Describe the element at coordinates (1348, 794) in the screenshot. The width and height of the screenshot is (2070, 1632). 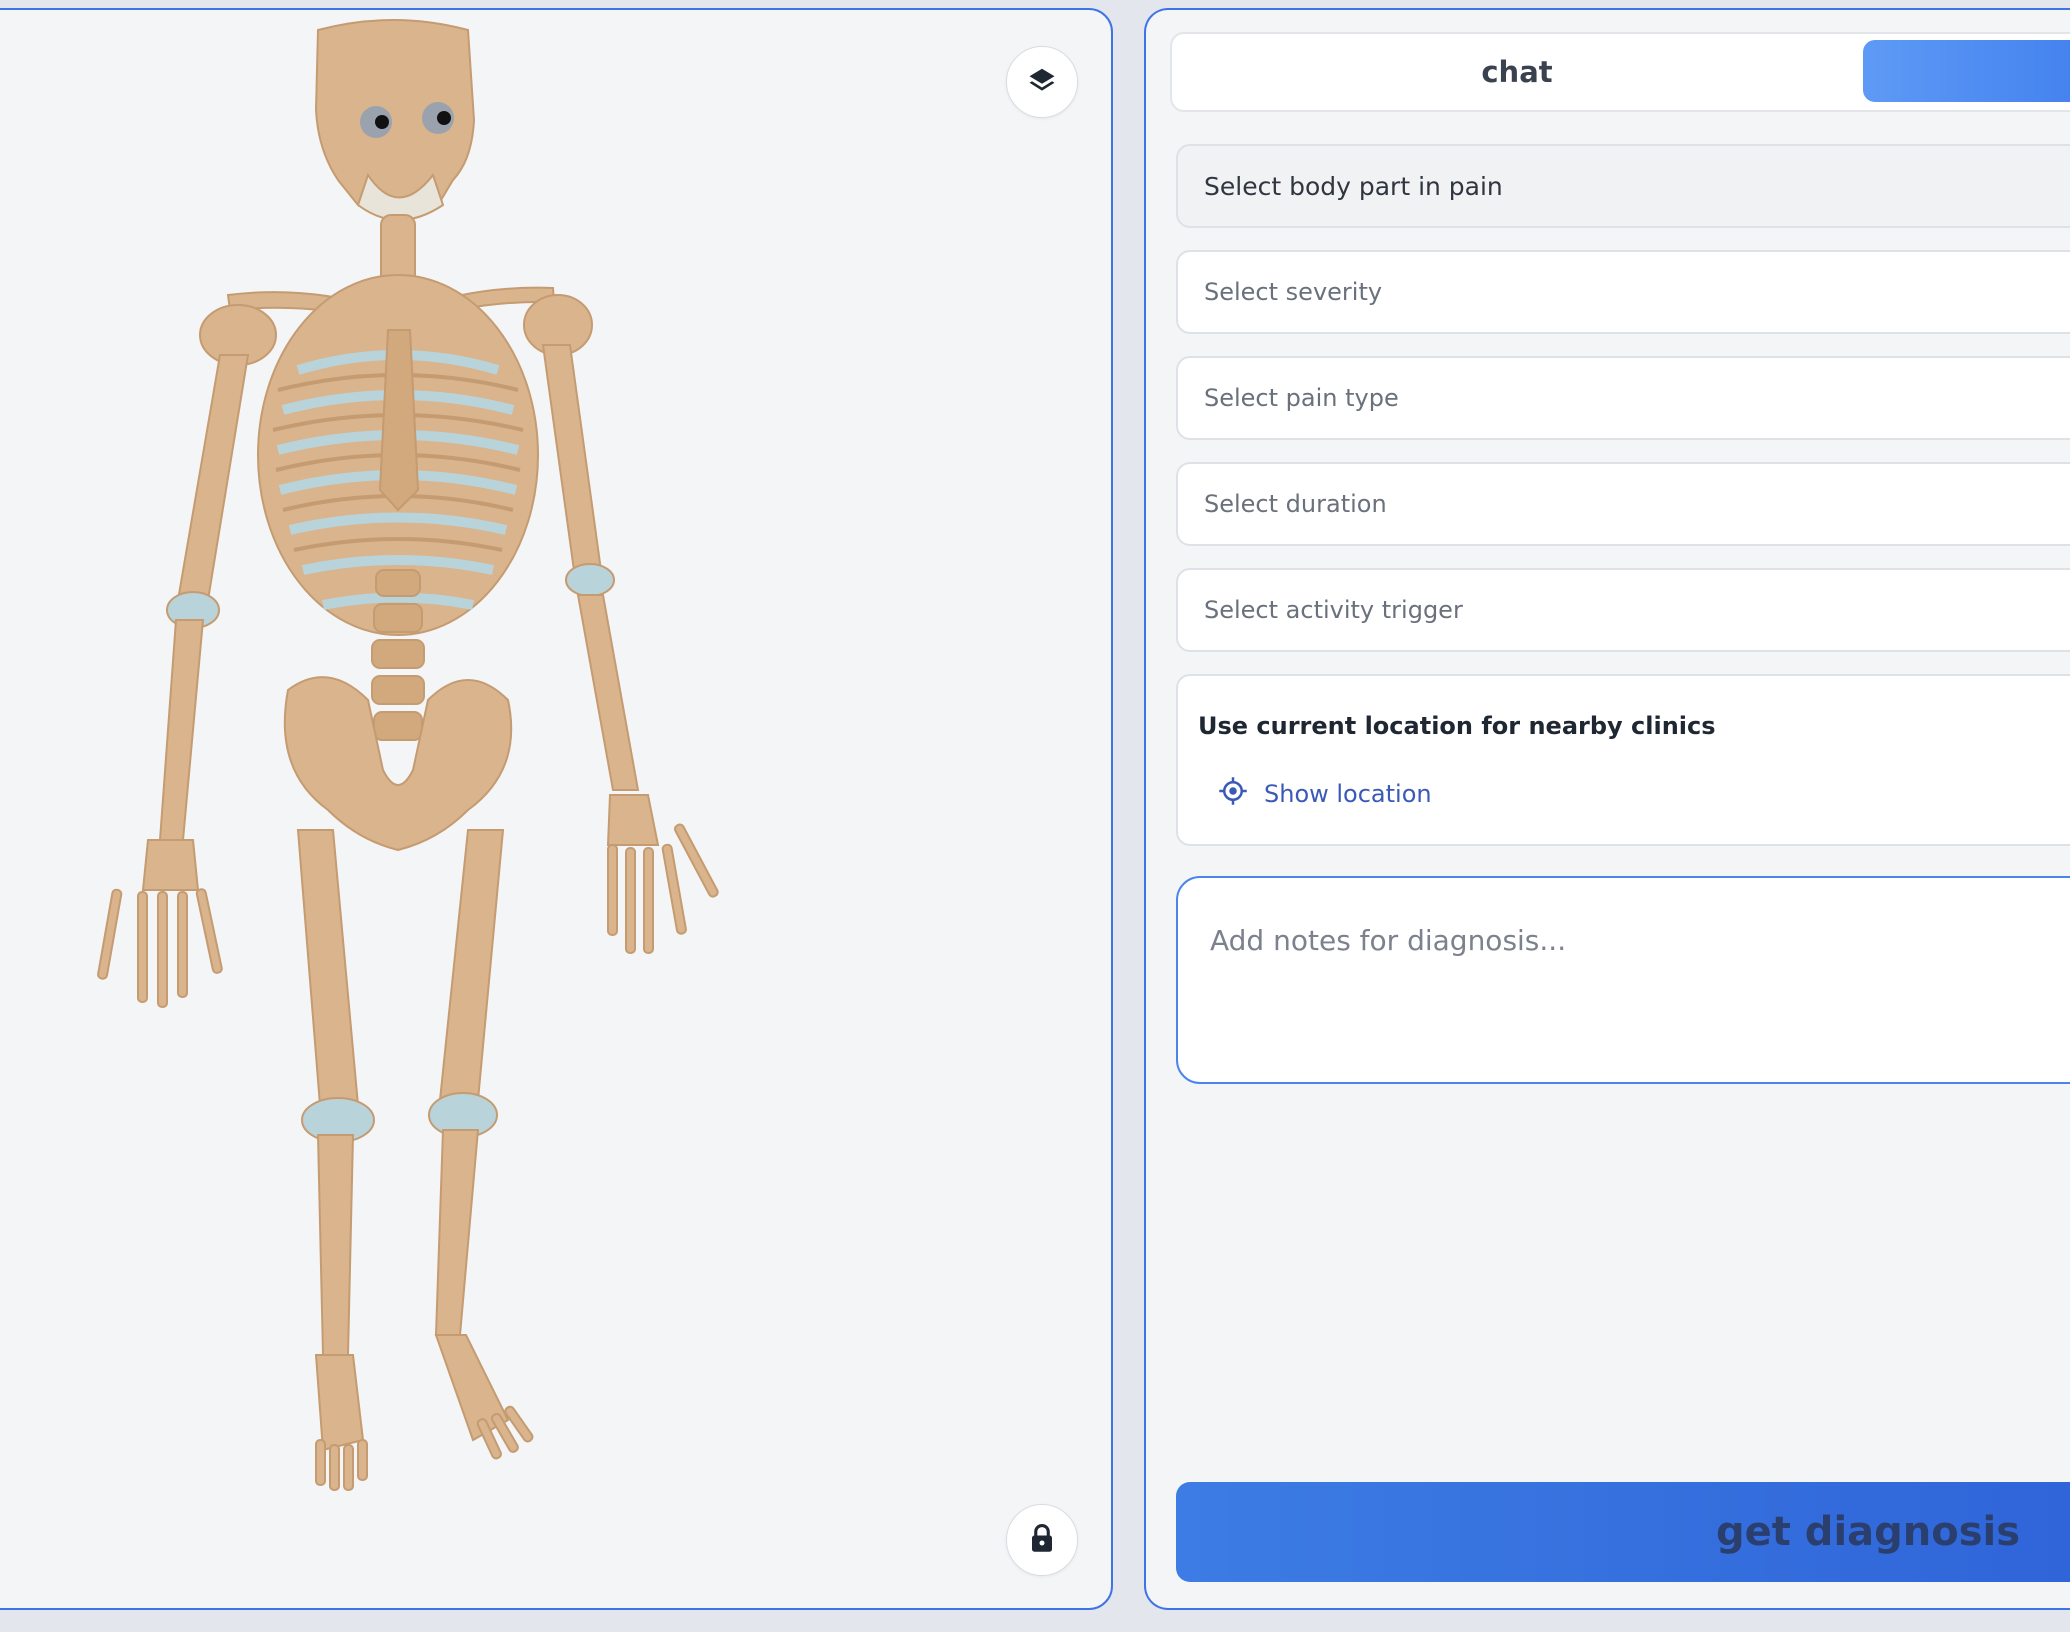
I see `show-location-label: Show location` at that location.